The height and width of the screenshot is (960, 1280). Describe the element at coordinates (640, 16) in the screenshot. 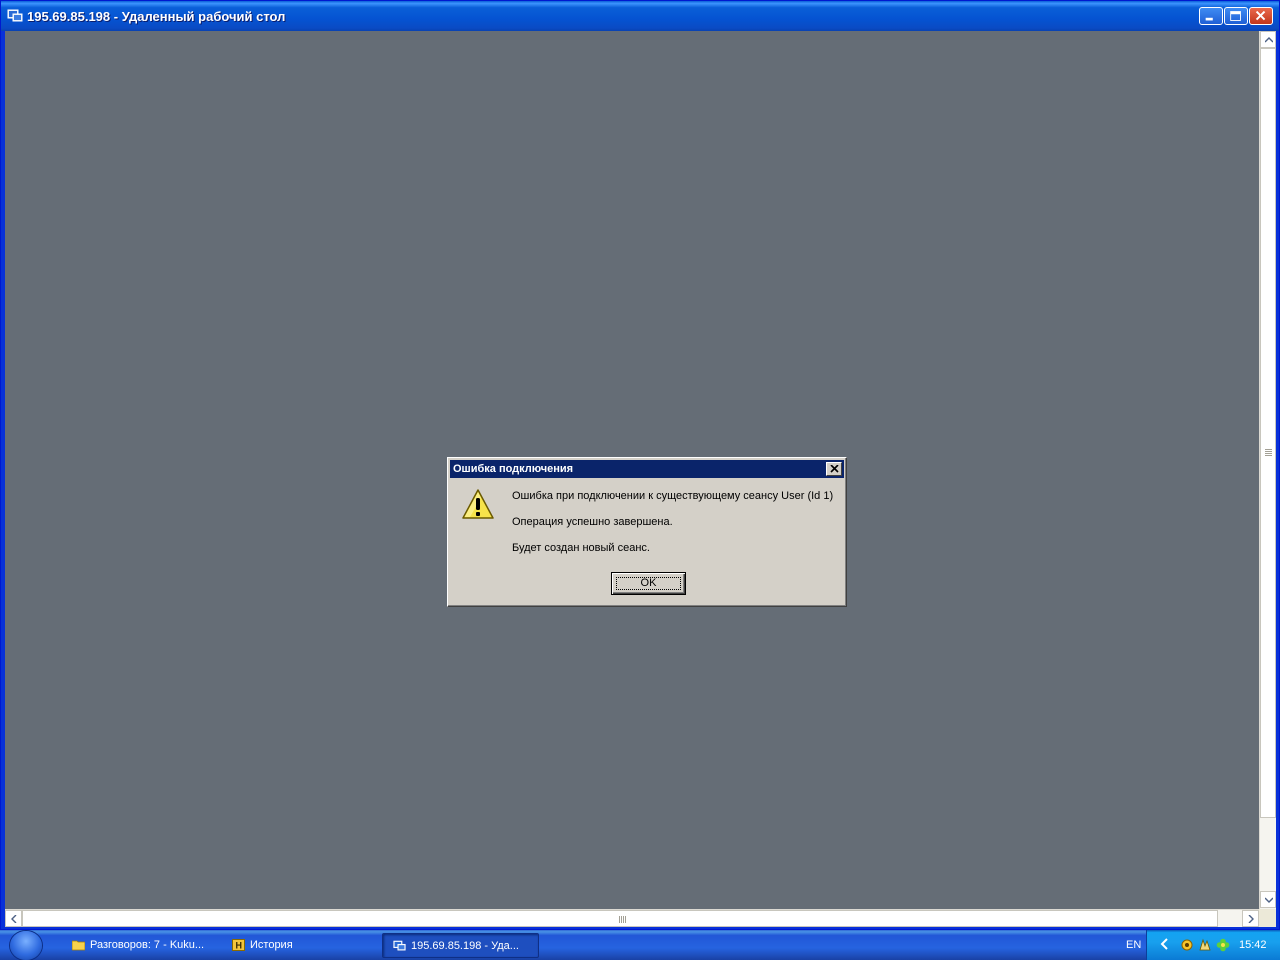

I see `window-titlebar: 195.69.85.198 - Удаленный рабочий стол` at that location.